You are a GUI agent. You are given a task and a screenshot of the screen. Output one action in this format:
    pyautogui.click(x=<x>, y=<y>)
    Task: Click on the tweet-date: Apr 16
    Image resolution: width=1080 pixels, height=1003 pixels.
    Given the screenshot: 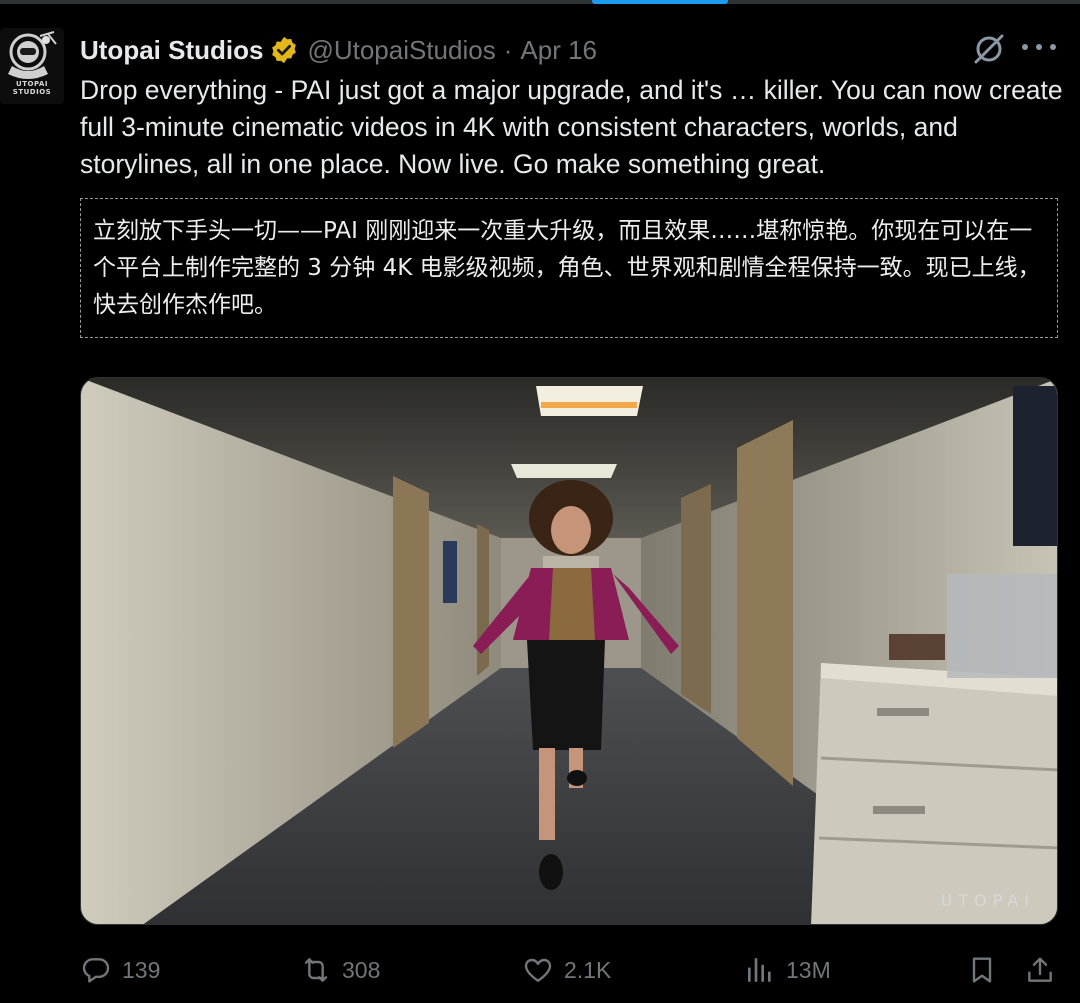 What is the action you would take?
    pyautogui.click(x=558, y=50)
    